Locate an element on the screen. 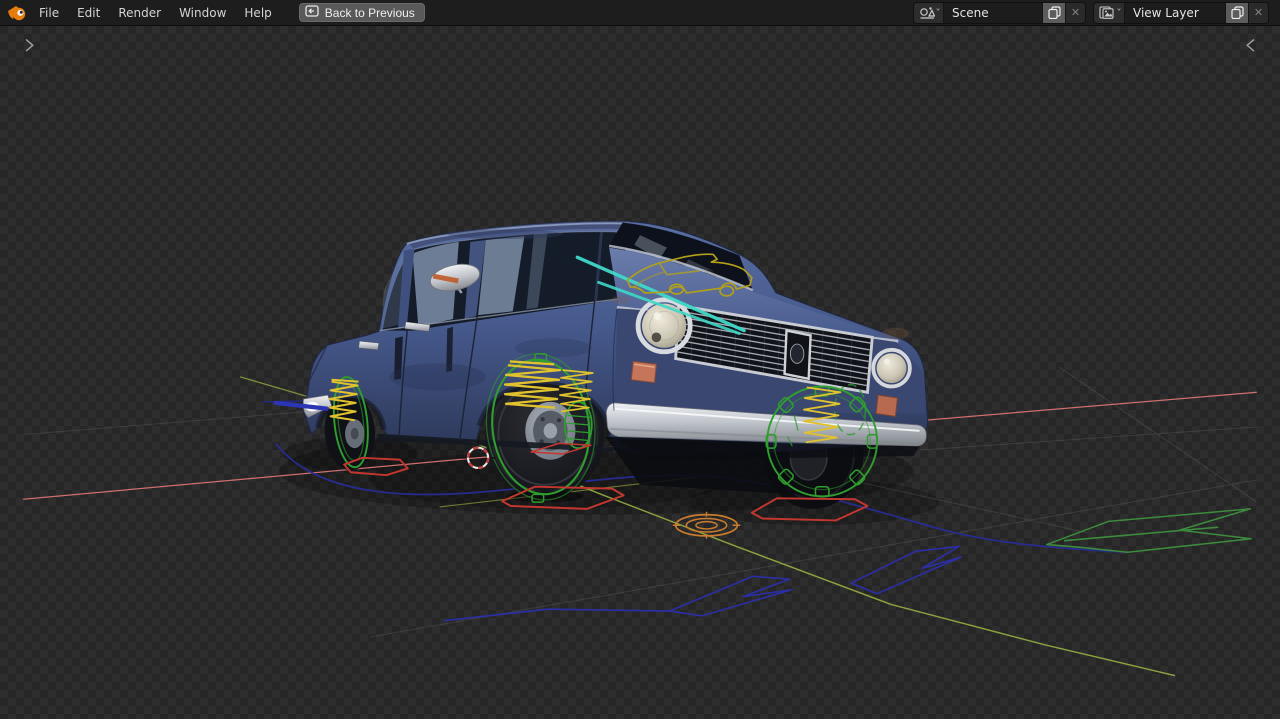  scene-name-field: Scene is located at coordinates (993, 13).